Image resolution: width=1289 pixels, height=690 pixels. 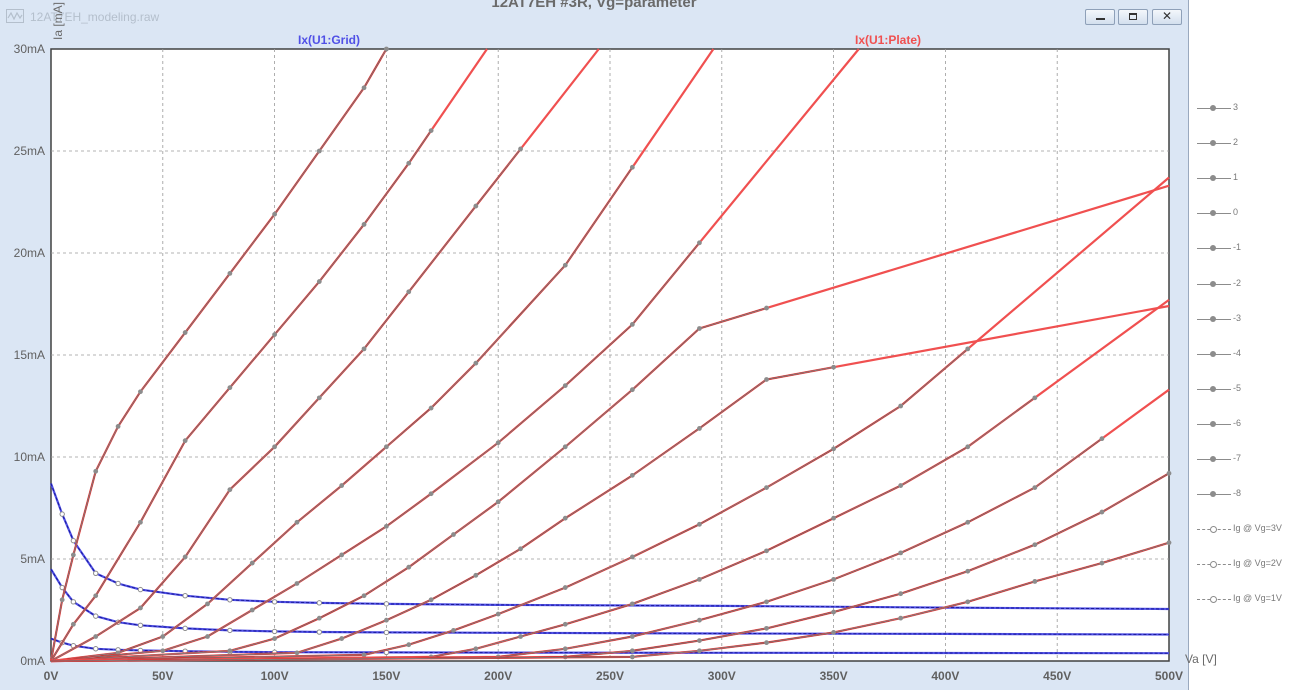 What do you see at coordinates (1257, 563) in the screenshot?
I see `legend-label: Ig @ Vg=2V` at bounding box center [1257, 563].